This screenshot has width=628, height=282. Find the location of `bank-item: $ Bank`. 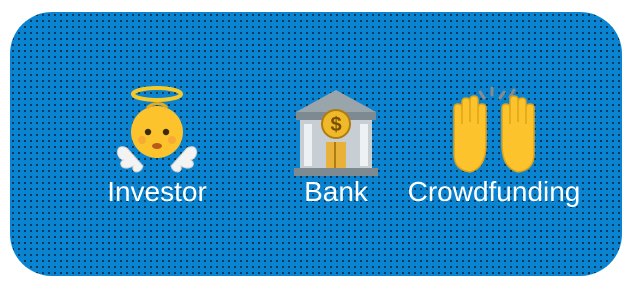

bank-item: $ Bank is located at coordinates (336, 146).